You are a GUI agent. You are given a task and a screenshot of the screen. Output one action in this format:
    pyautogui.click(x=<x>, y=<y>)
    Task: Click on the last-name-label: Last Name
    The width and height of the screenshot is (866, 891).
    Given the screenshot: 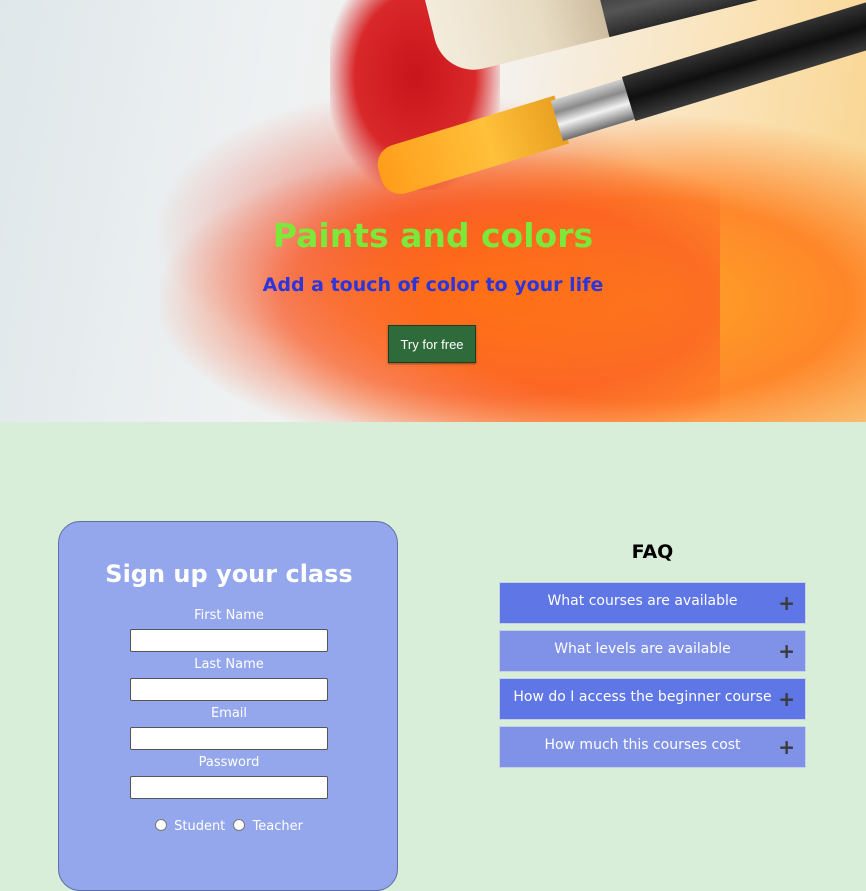 What is the action you would take?
    pyautogui.click(x=229, y=664)
    